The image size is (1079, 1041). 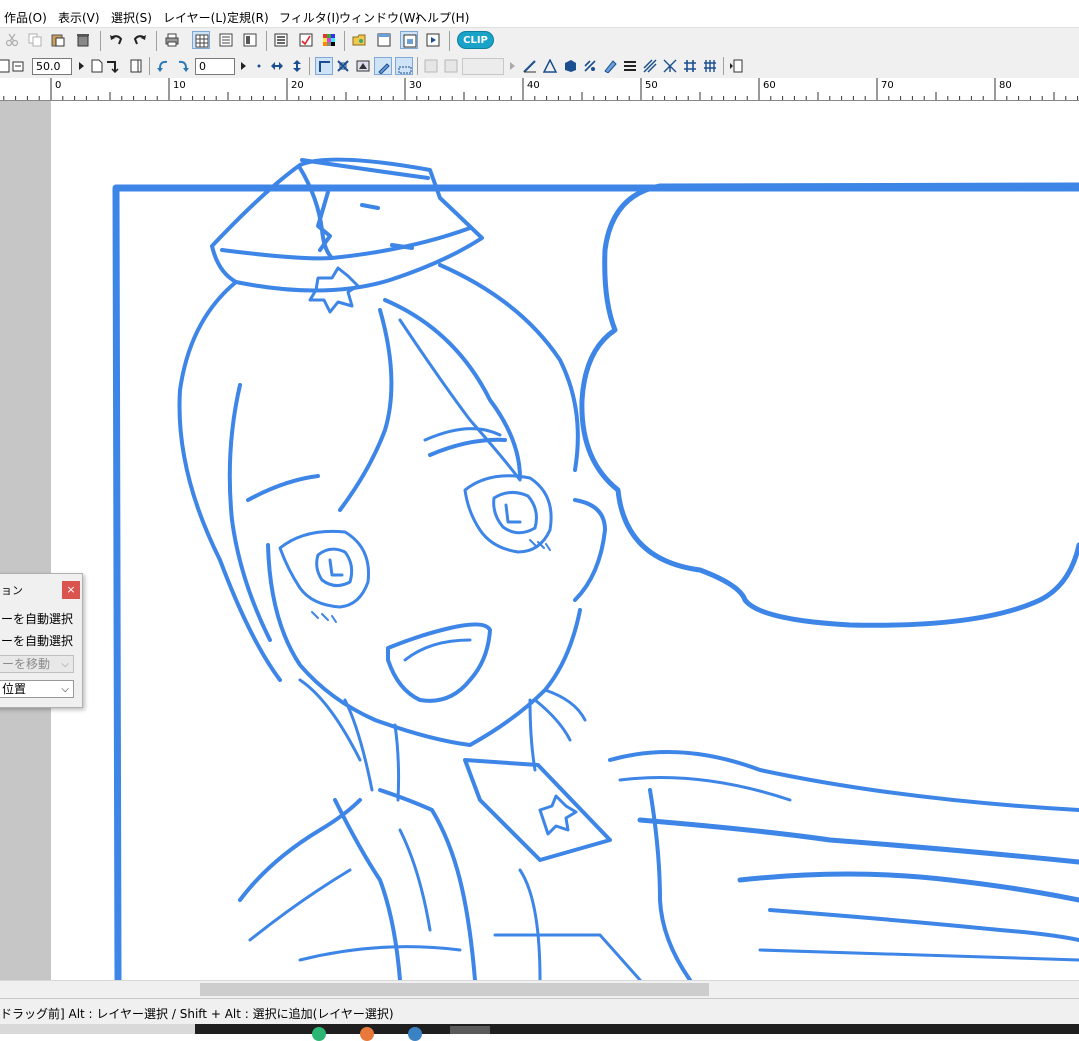 What do you see at coordinates (570, 66) in the screenshot?
I see `special-ruler-icon` at bounding box center [570, 66].